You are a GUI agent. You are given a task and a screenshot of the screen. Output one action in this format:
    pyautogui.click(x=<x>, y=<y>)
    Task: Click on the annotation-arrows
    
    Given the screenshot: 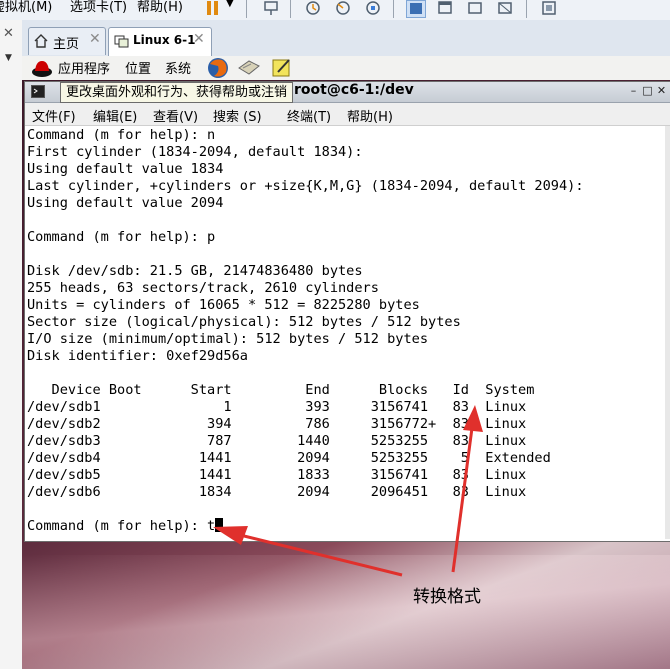 What is the action you would take?
    pyautogui.click(x=348, y=491)
    